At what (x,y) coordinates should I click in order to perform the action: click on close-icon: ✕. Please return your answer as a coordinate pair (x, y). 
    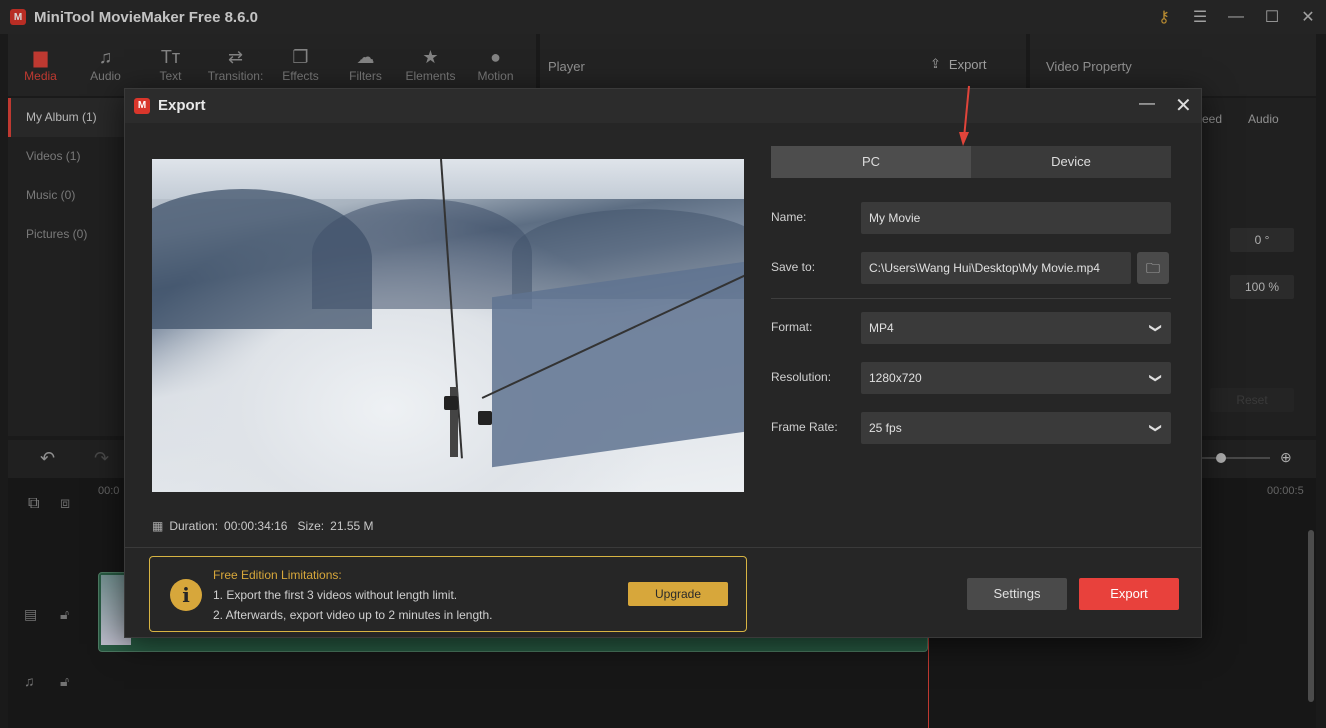
    Looking at the image, I should click on (1183, 105).